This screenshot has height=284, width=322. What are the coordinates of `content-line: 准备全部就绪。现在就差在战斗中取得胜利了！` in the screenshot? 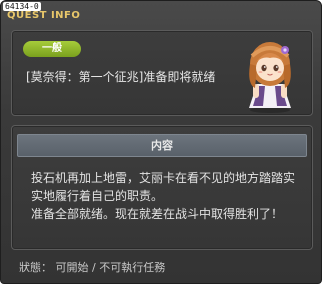 It's located at (157, 214).